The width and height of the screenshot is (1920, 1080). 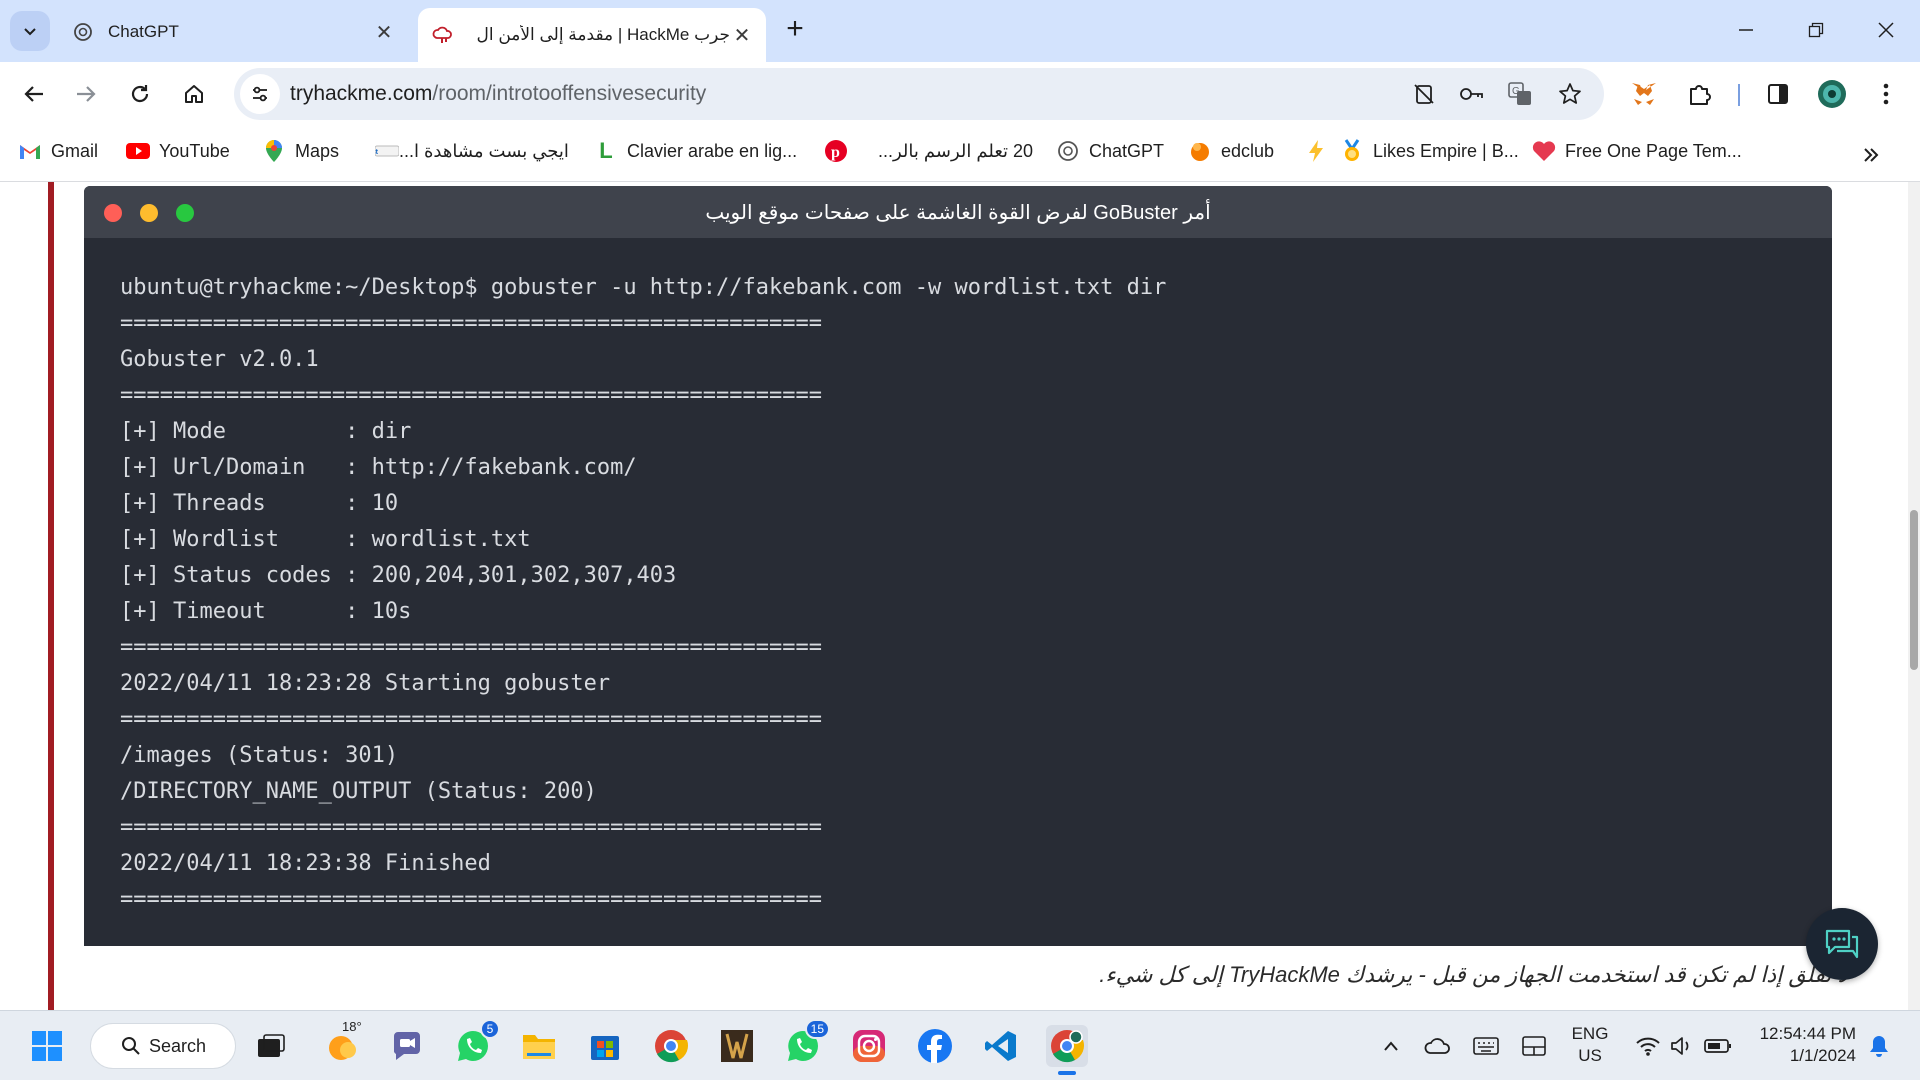 What do you see at coordinates (606, 150) in the screenshot?
I see `clavier-icon: L` at bounding box center [606, 150].